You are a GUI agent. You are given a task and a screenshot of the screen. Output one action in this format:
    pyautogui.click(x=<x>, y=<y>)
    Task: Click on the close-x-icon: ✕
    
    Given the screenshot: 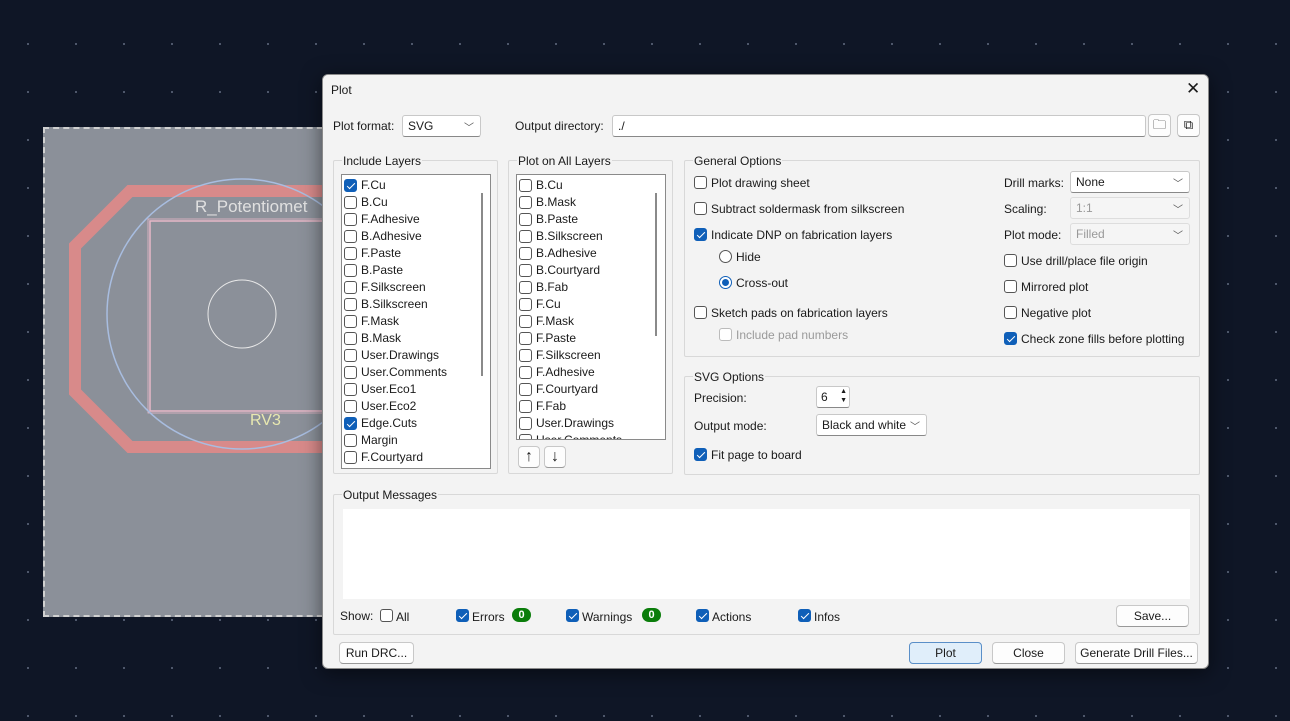 What is the action you would take?
    pyautogui.click(x=1193, y=89)
    